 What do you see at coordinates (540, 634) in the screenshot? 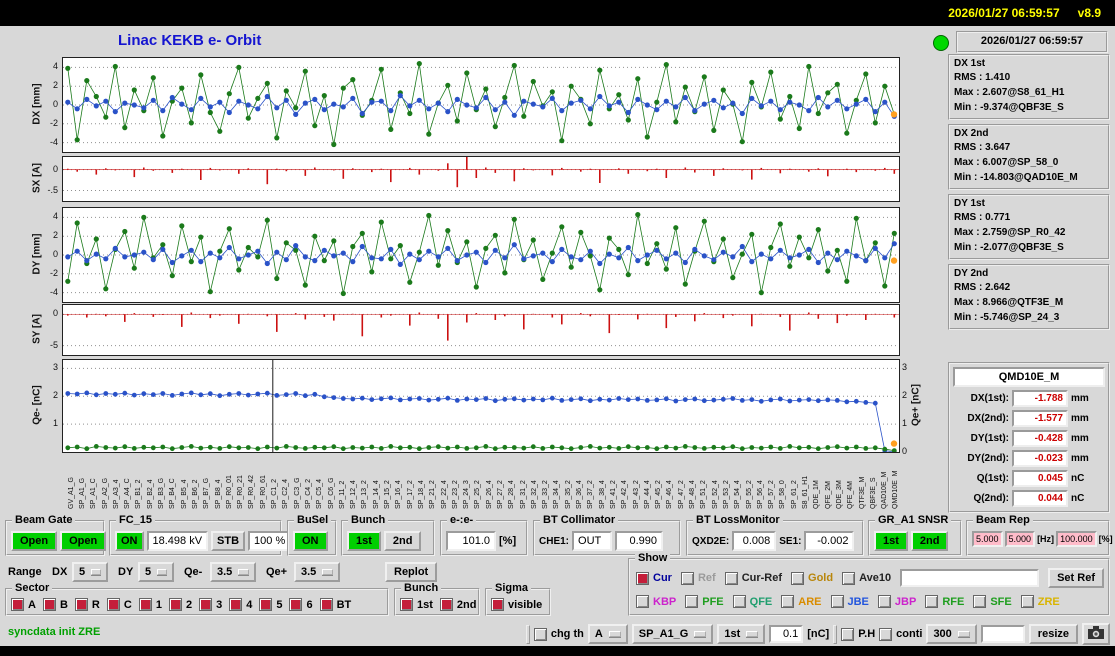
I see `chg-th-checkbox` at bounding box center [540, 634].